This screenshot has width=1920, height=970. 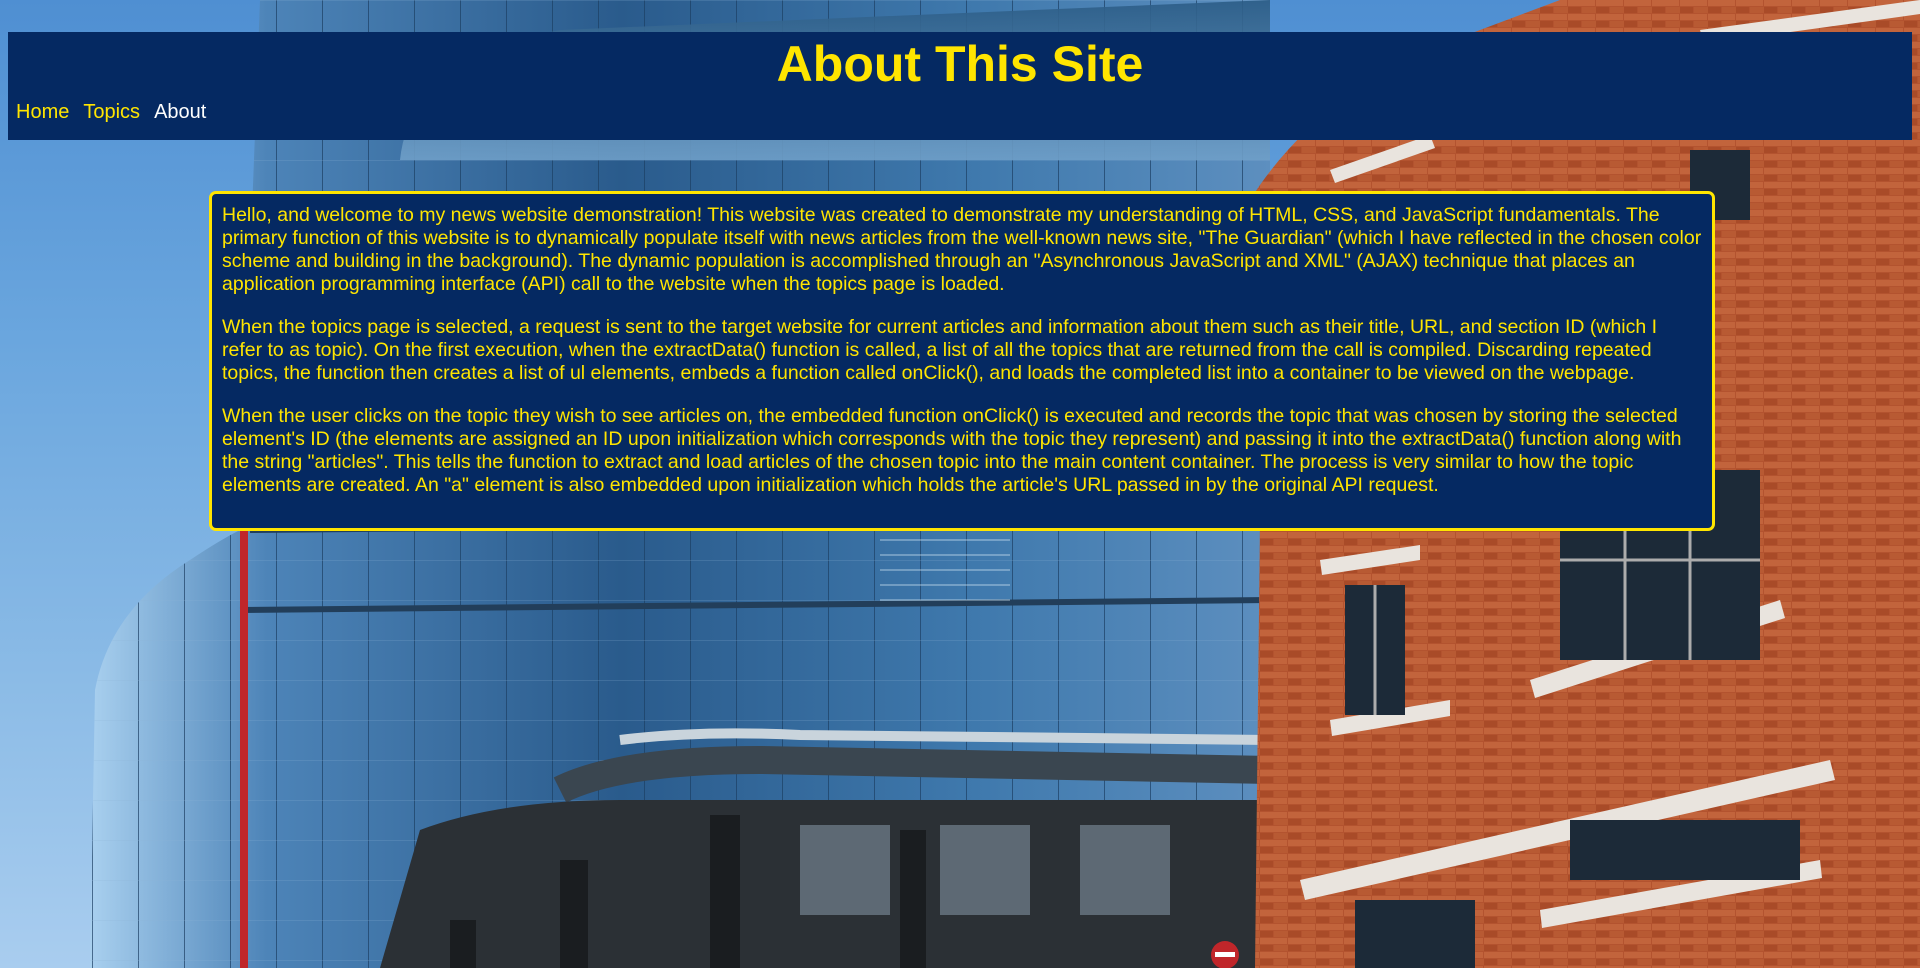 I want to click on nav-link-home: Home, so click(x=42, y=112).